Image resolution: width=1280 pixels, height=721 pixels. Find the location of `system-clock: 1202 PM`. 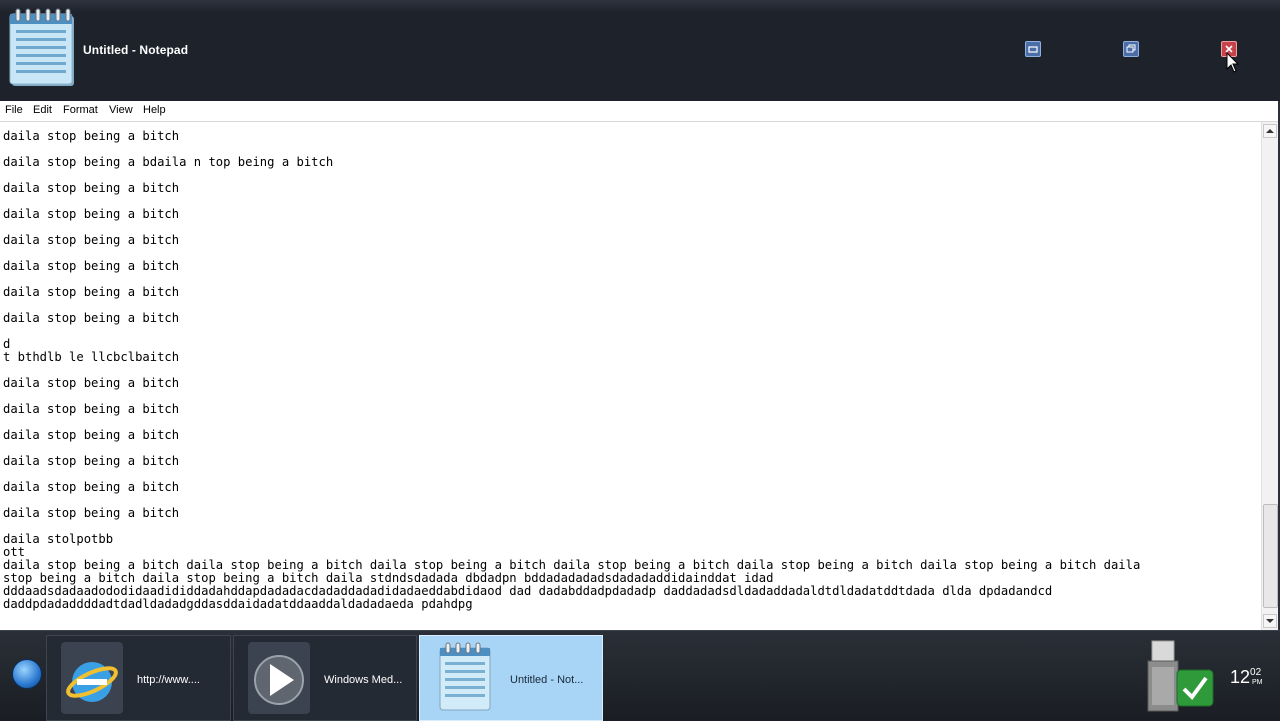

system-clock: 1202 PM is located at coordinates (1246, 677).